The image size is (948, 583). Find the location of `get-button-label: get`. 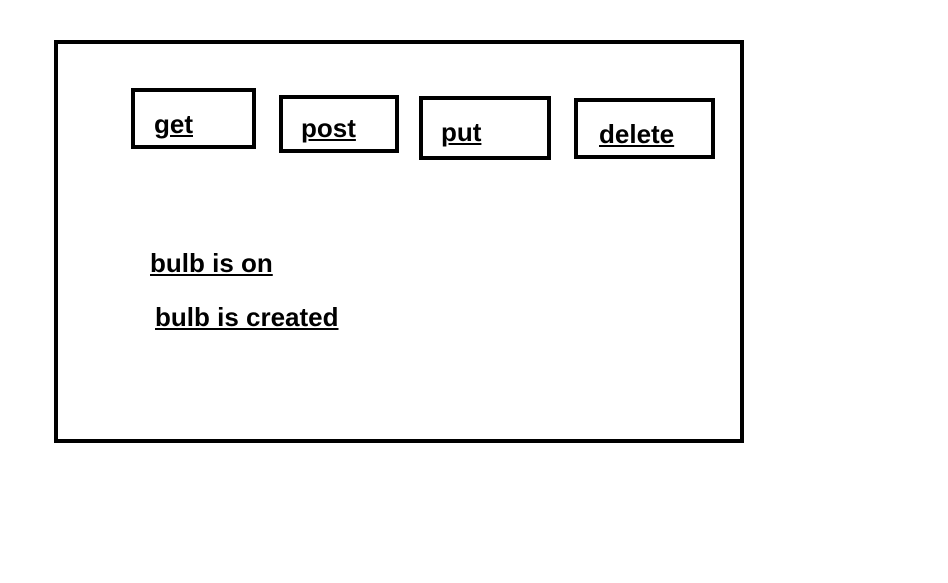

get-button-label: get is located at coordinates (173, 124).